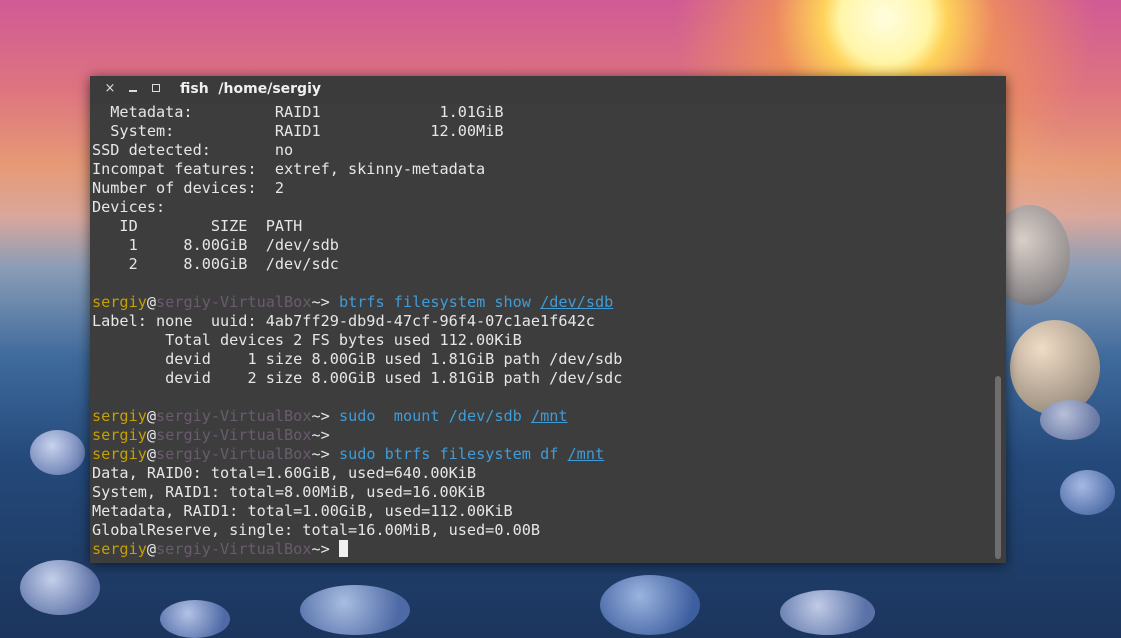  What do you see at coordinates (453, 454) in the screenshot?
I see `command-text: sudo btrfs filesystem df` at bounding box center [453, 454].